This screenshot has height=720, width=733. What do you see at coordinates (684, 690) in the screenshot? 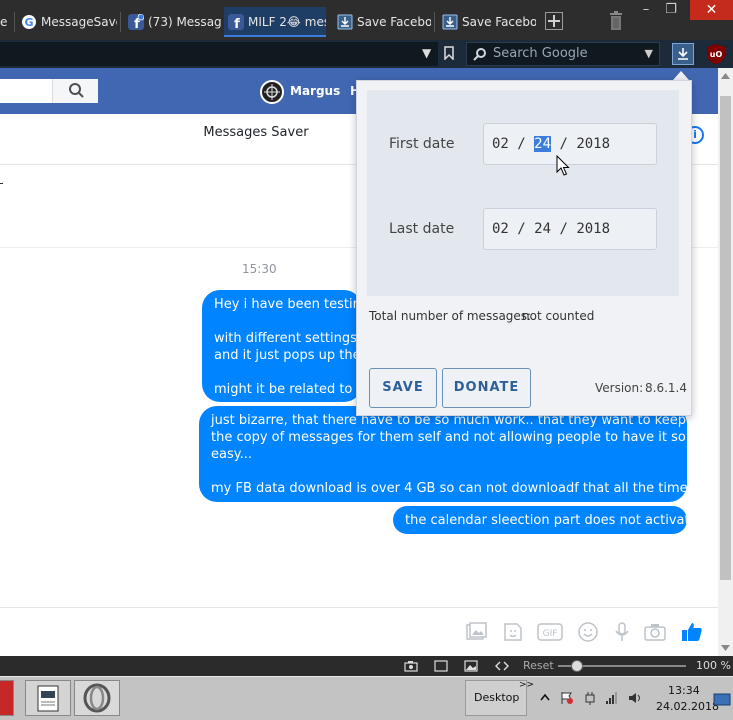
I see `clock-time: 13:34` at bounding box center [684, 690].